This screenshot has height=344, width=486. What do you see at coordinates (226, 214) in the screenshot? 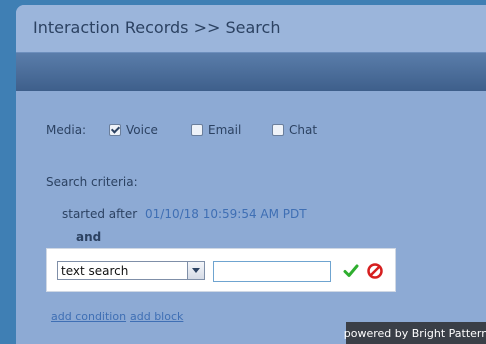
I see `started-after-date: 01/10/18 10:59:54 AM PDT` at bounding box center [226, 214].